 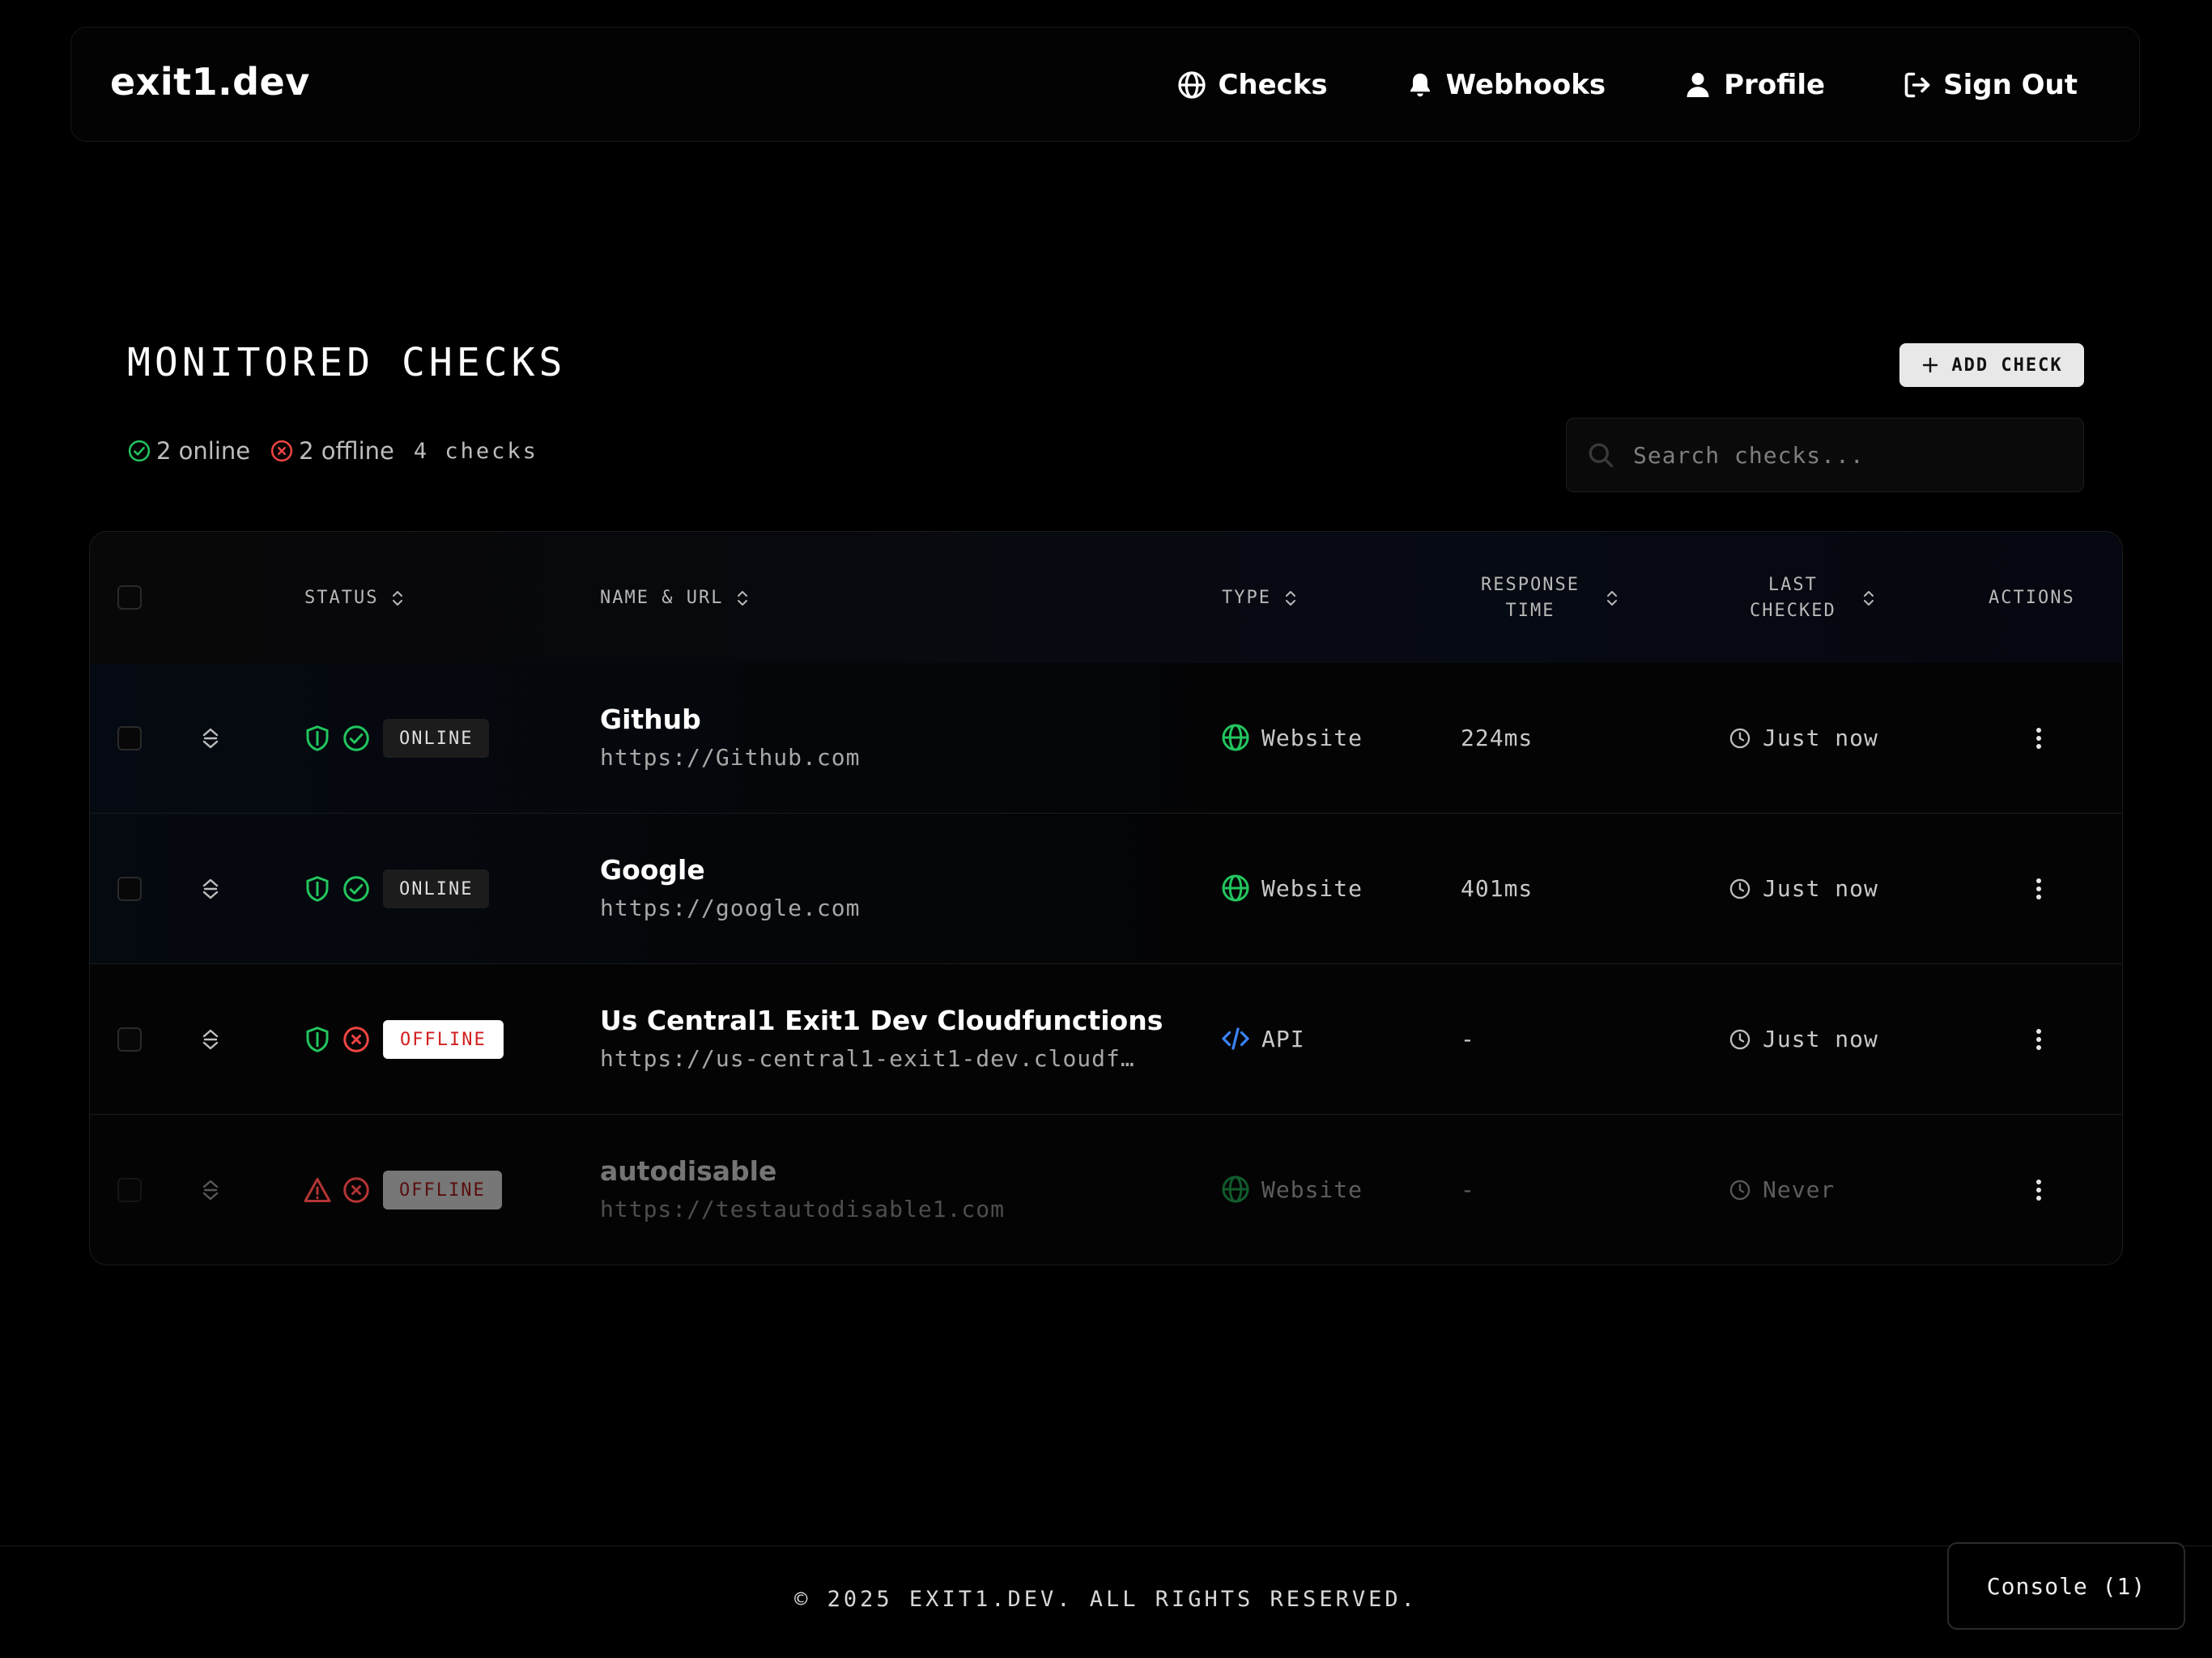 I want to click on nav-links: Checks Webhooks Profile Sign Out, so click(x=1589, y=85).